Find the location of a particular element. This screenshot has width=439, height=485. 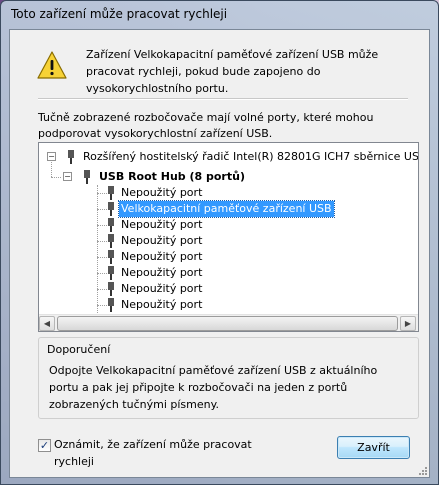

resize-grip-icon is located at coordinates (422, 470).